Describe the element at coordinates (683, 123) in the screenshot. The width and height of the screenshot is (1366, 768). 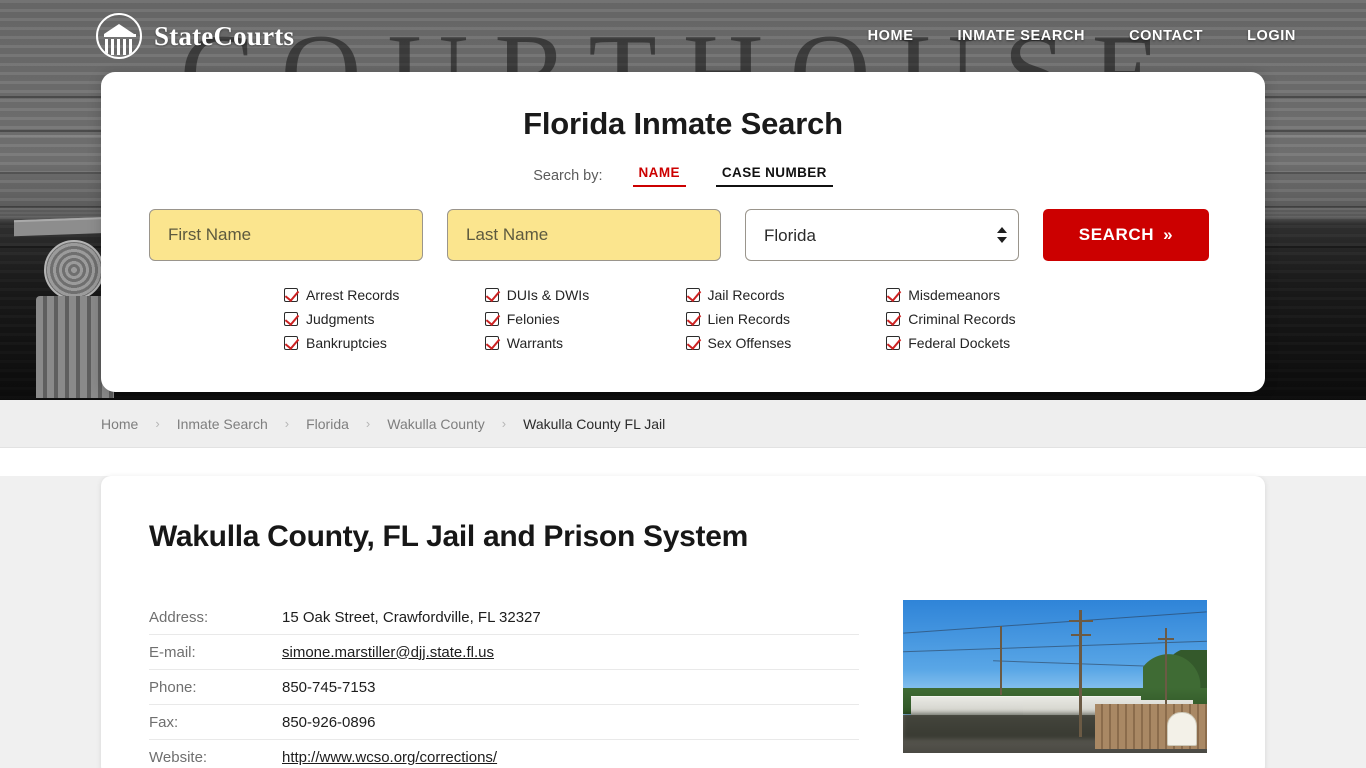
I see `search-card-title: Florida Inmate Search` at that location.